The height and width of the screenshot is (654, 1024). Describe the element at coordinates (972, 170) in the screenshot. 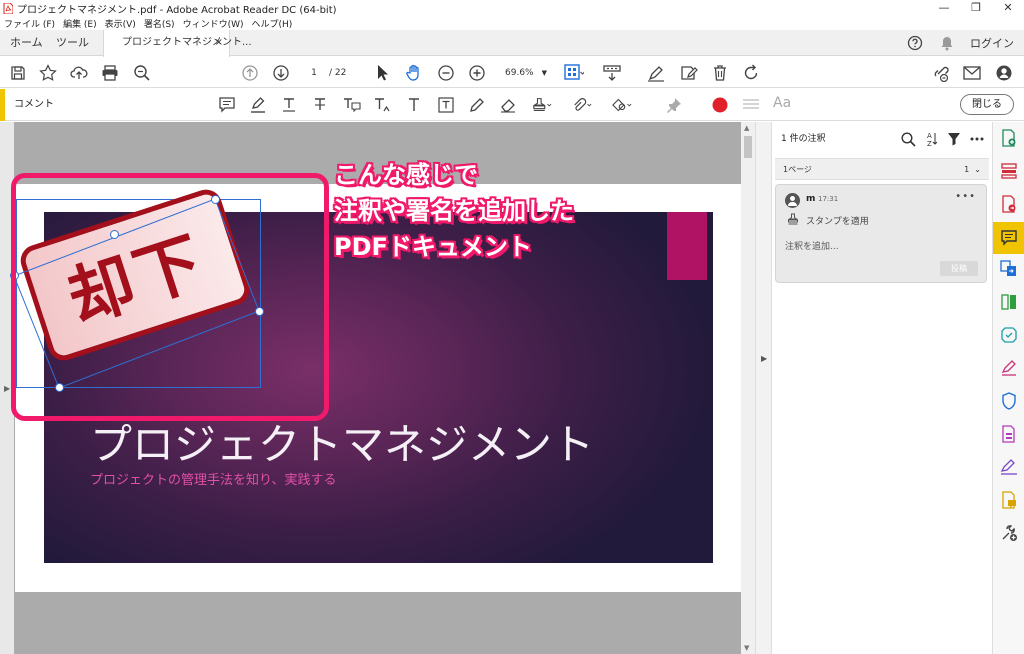

I see `page-group-count: 1 ⌄` at that location.